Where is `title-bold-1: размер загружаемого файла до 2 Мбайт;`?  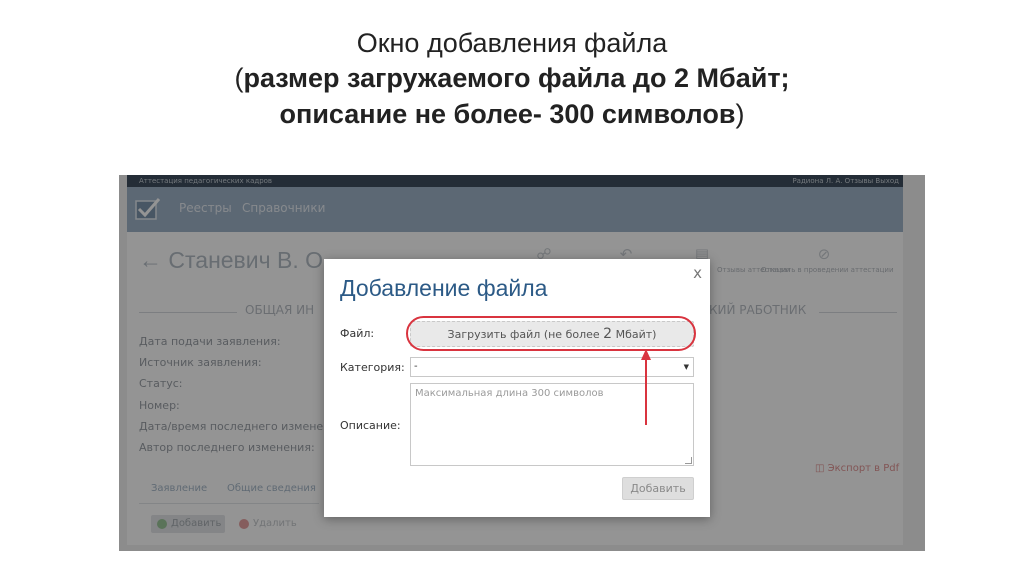 title-bold-1: размер загружаемого файла до 2 Мбайт; is located at coordinates (516, 78).